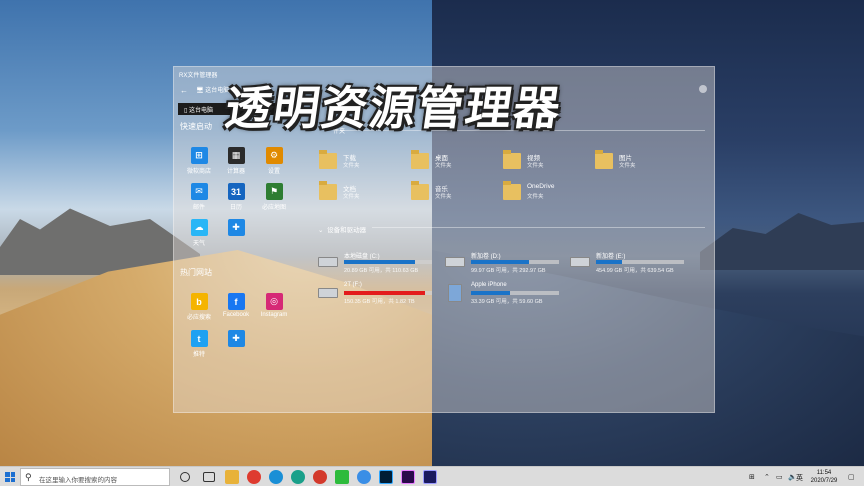 Image resolution: width=864 pixels, height=486 pixels. I want to click on quick-app-store: ⊞ 微软商店, so click(199, 161).